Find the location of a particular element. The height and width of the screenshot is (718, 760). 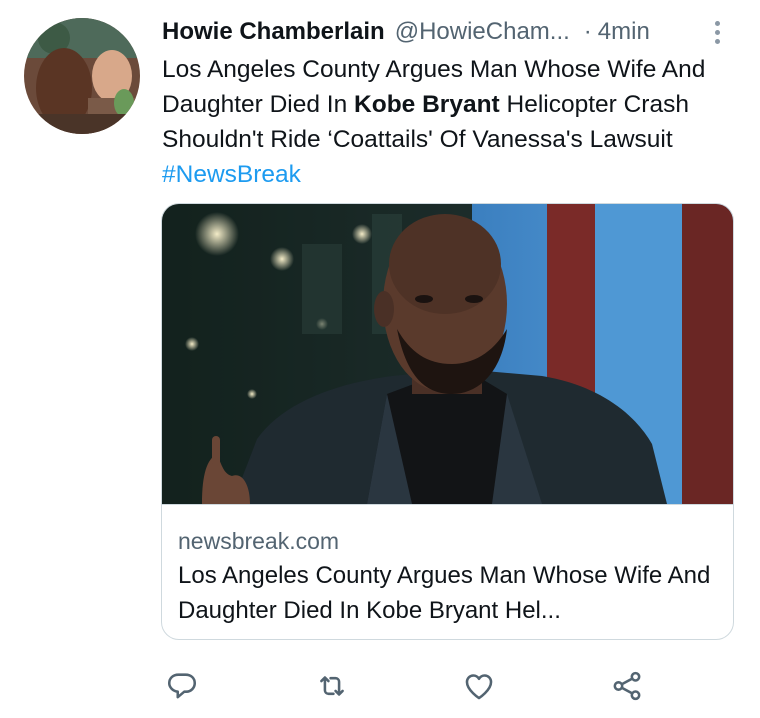

avatar is located at coordinates (82, 76).